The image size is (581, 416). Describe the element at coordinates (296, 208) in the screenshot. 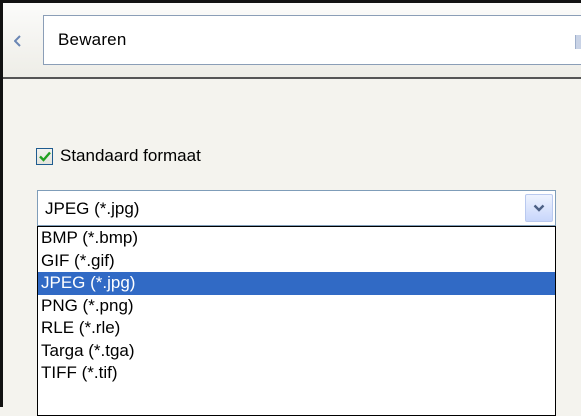

I see `format-select: JPEG (*.jpg)` at that location.